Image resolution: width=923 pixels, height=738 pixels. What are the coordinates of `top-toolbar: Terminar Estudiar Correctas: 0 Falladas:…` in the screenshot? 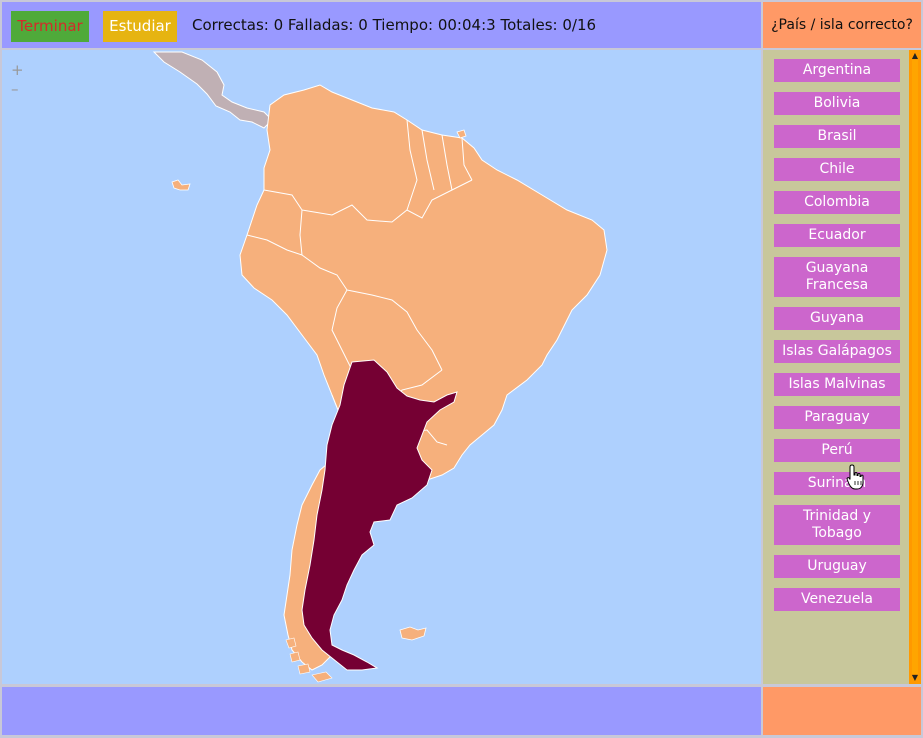 It's located at (381, 25).